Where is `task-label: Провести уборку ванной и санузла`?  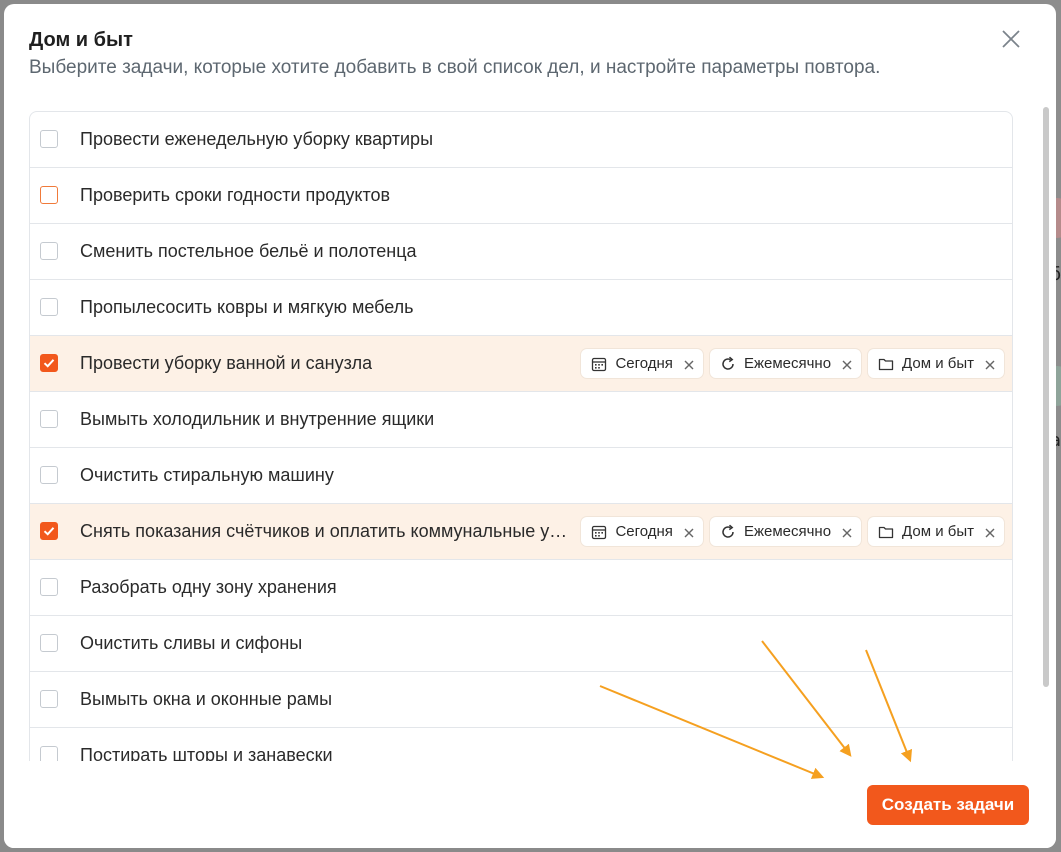 task-label: Провести уборку ванной и санузла is located at coordinates (226, 363).